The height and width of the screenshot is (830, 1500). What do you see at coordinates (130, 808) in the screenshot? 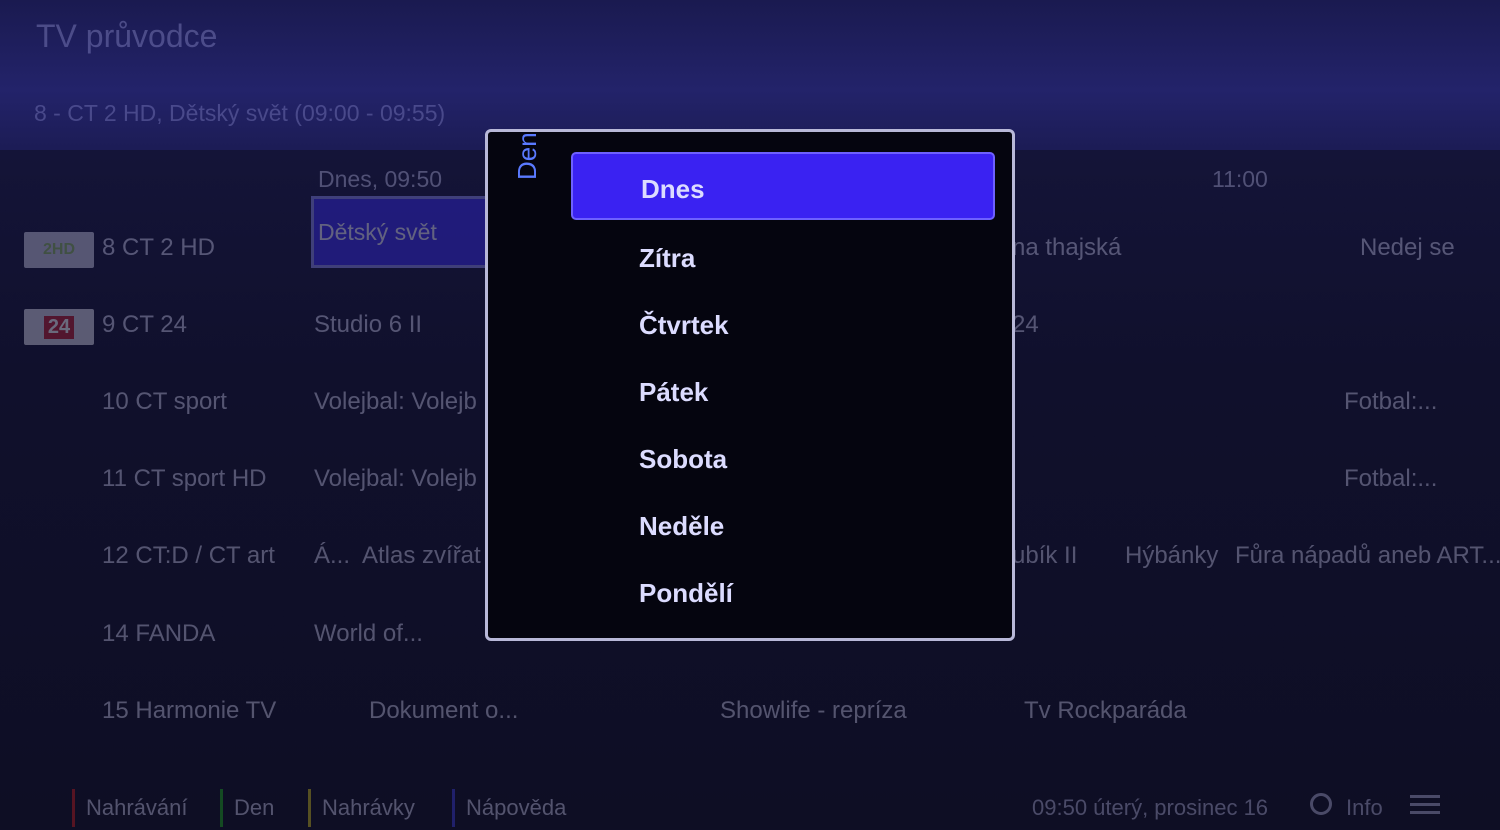
I see `footer-recording-button: Nahrávání` at bounding box center [130, 808].